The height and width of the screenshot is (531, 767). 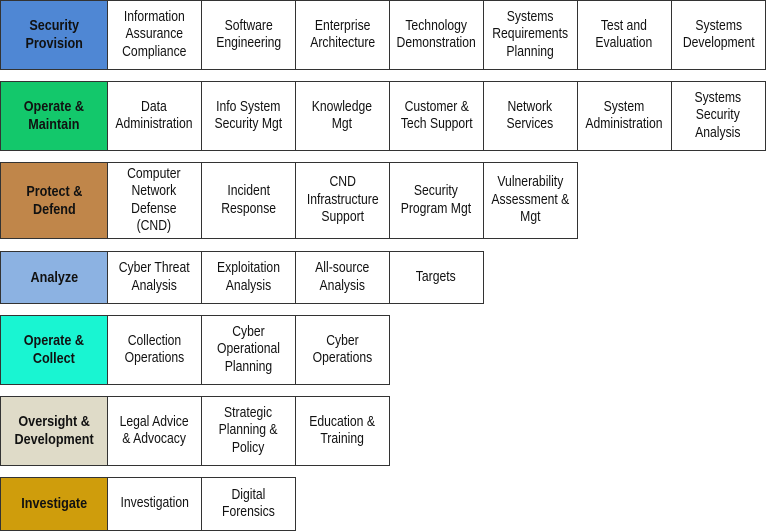 I want to click on specialty-area-label: Test and Evaluation, so click(x=624, y=34).